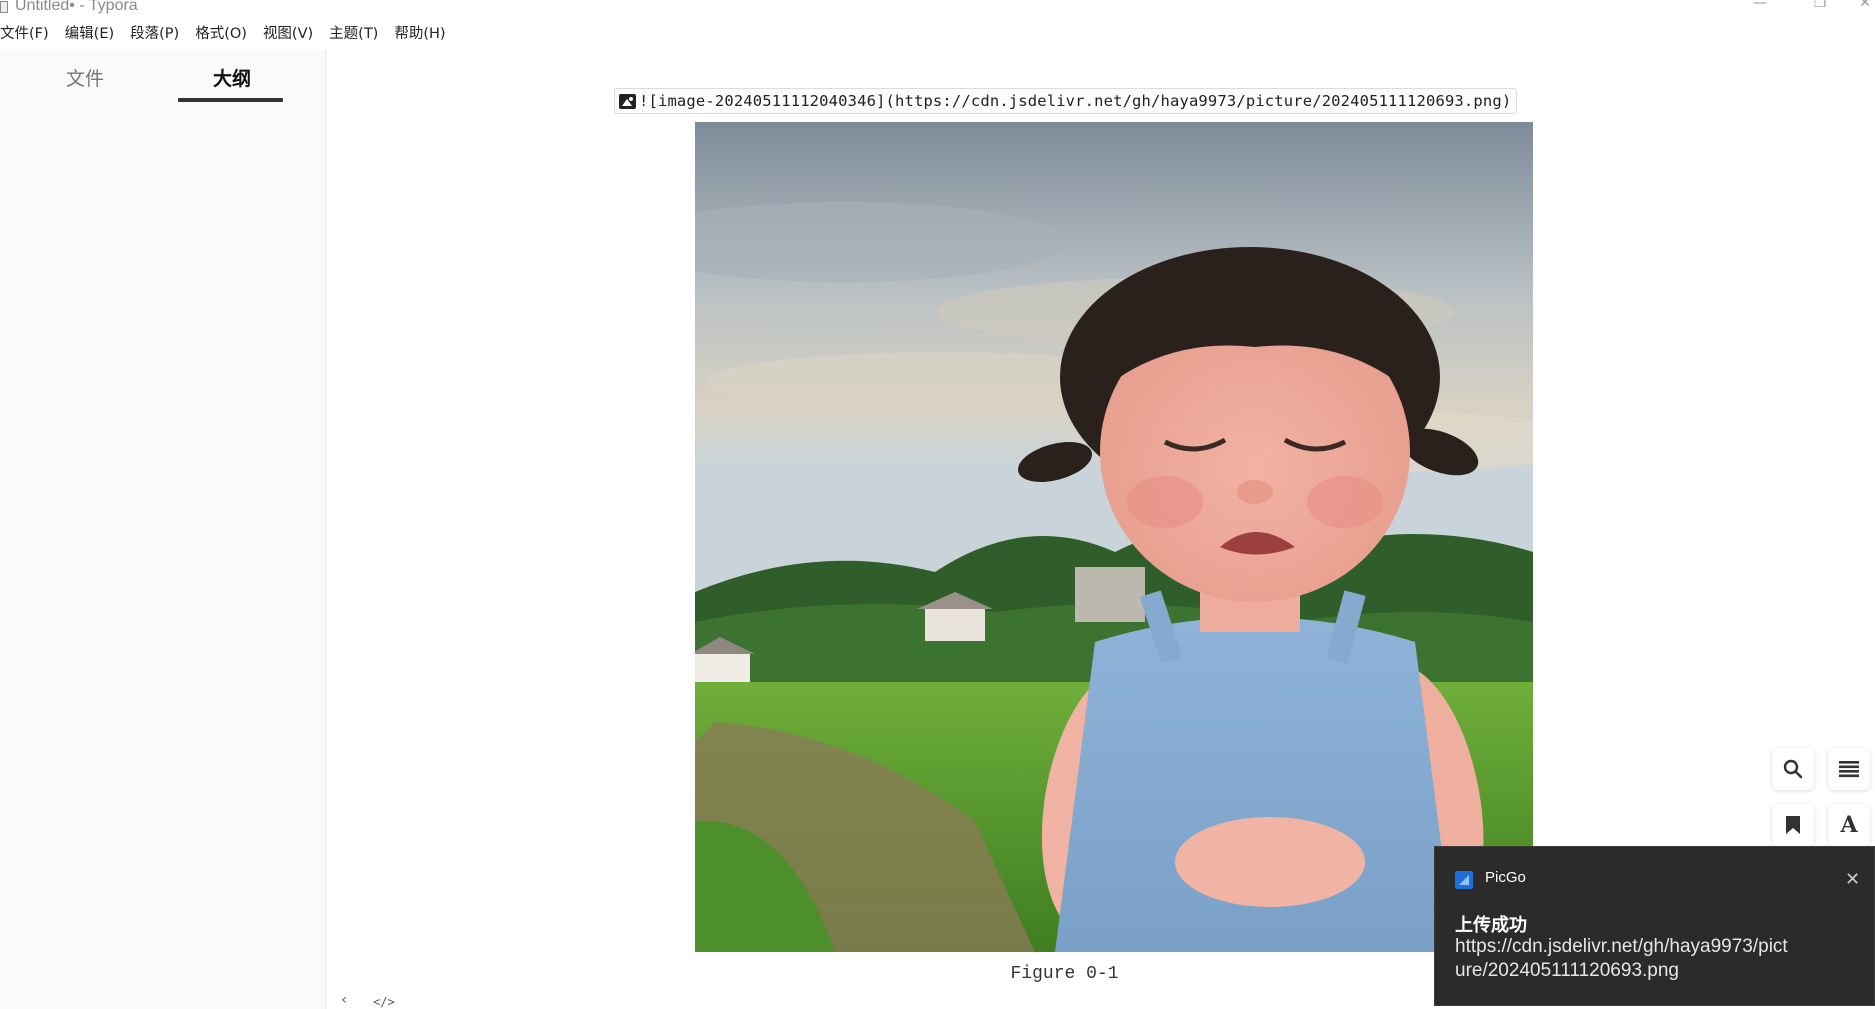  I want to click on typora-app-icon, so click(4, 7).